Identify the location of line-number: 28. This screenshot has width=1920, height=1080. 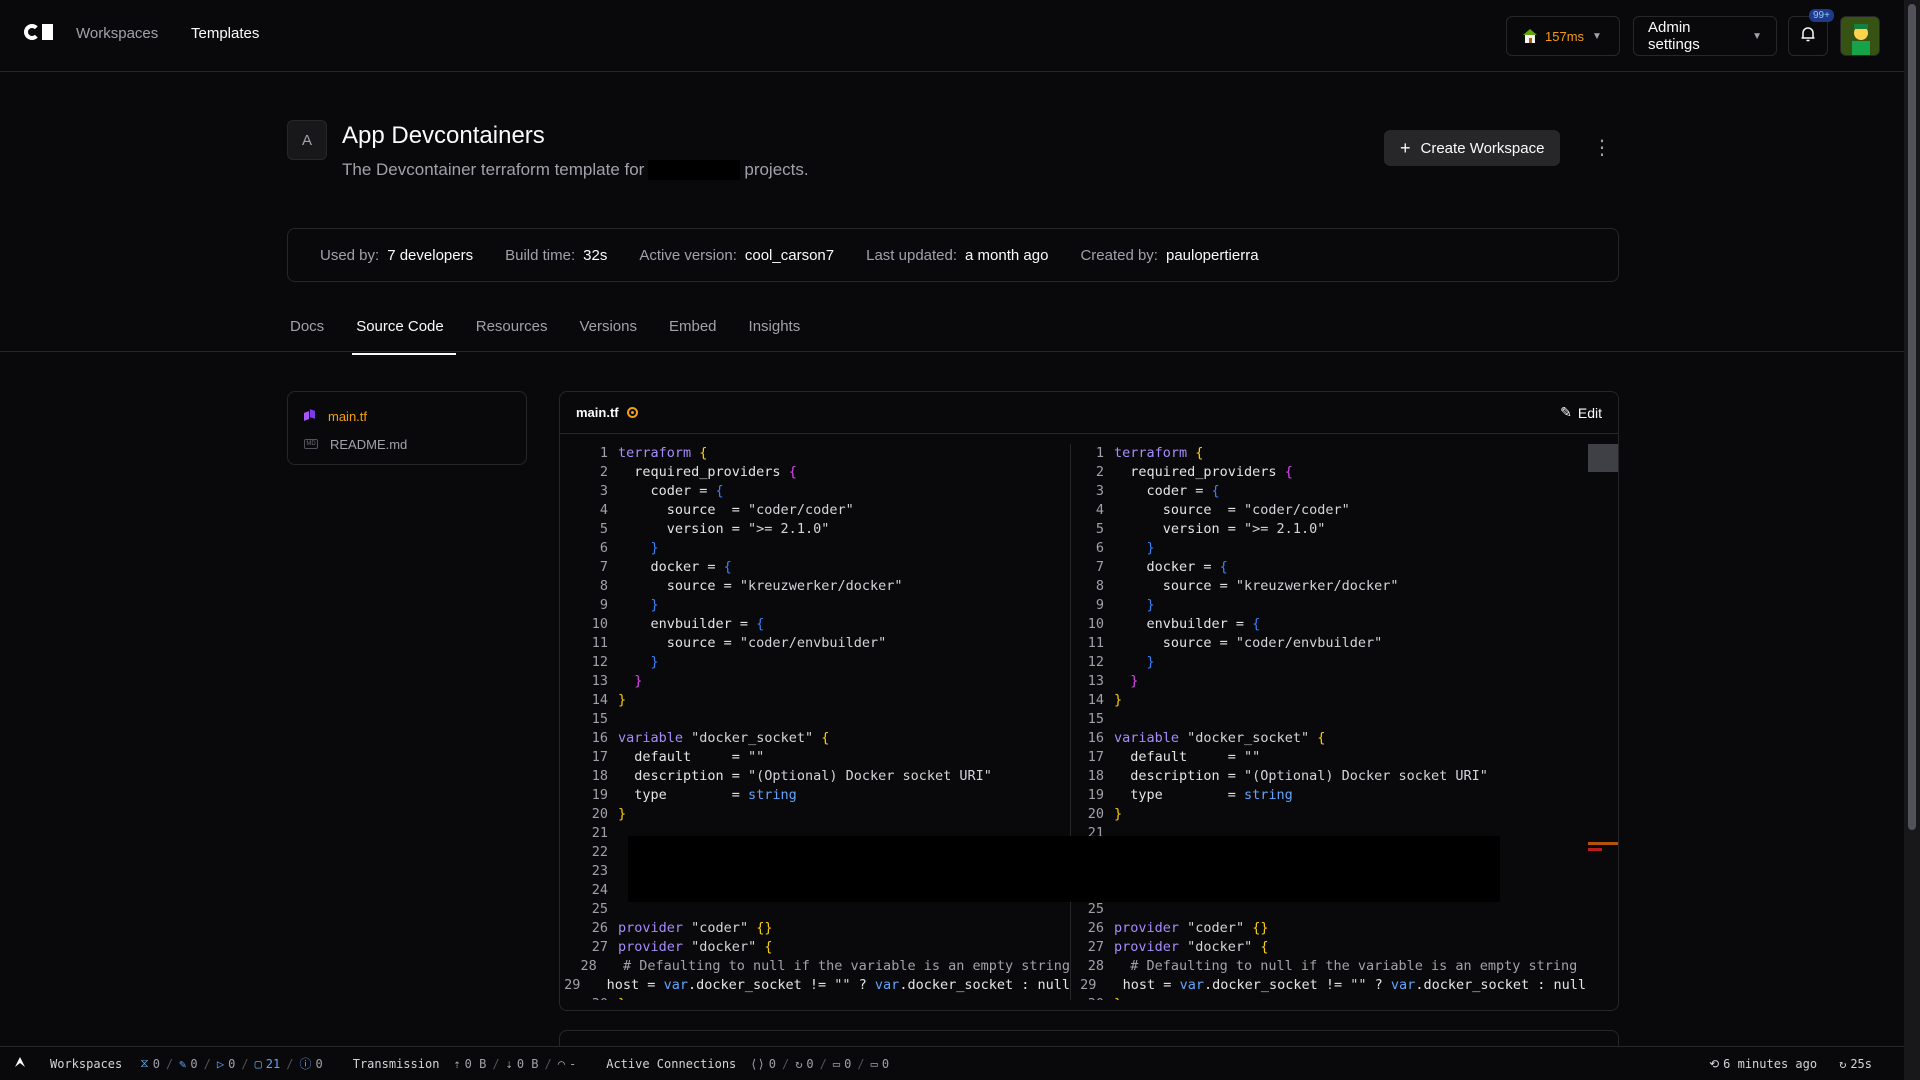
(1095, 966).